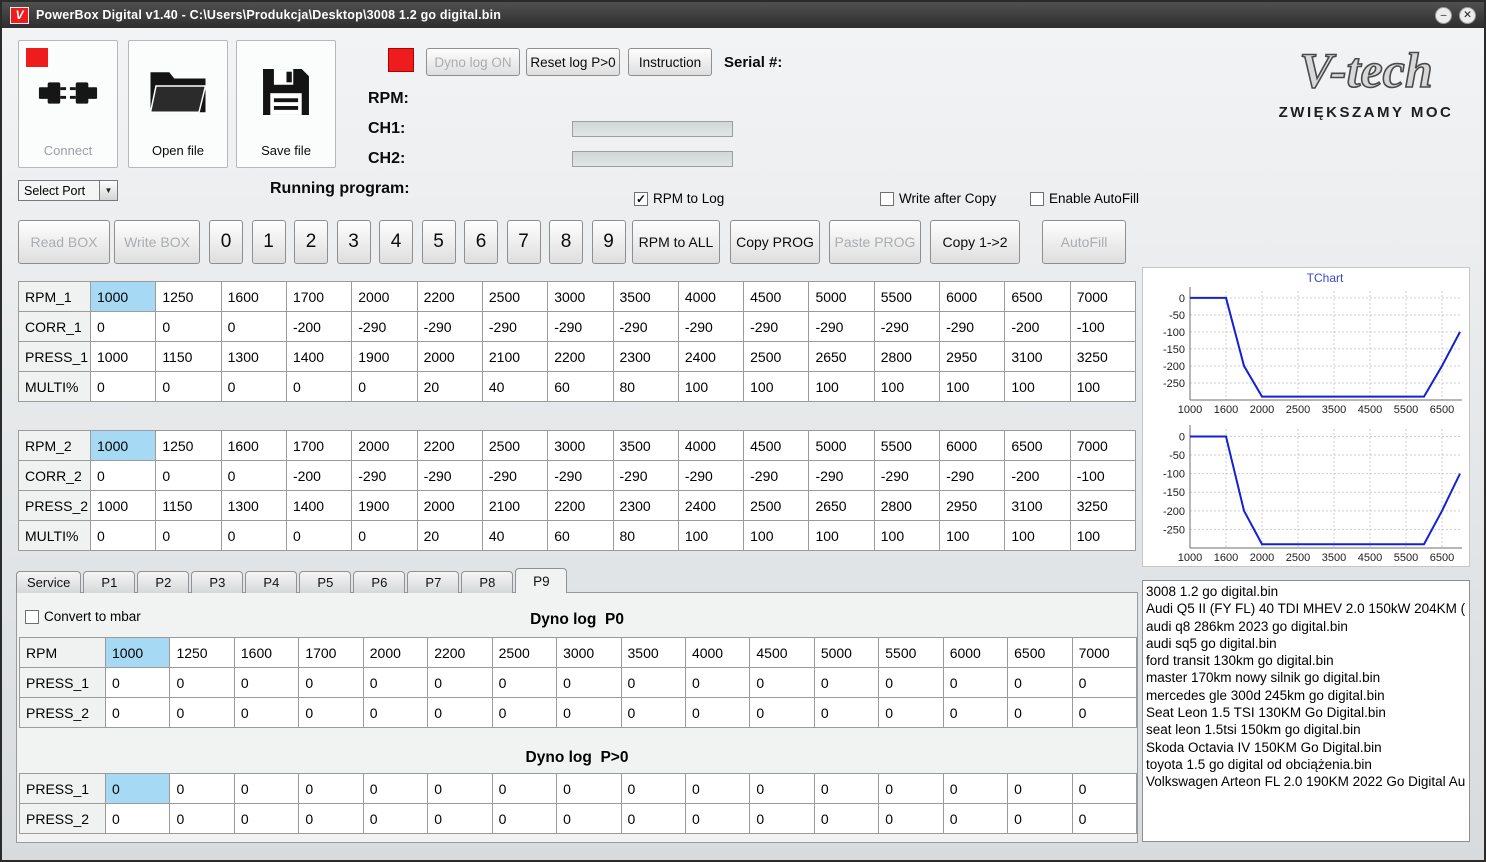  Describe the element at coordinates (217, 582) in the screenshot. I see `tab-p3: P3` at that location.